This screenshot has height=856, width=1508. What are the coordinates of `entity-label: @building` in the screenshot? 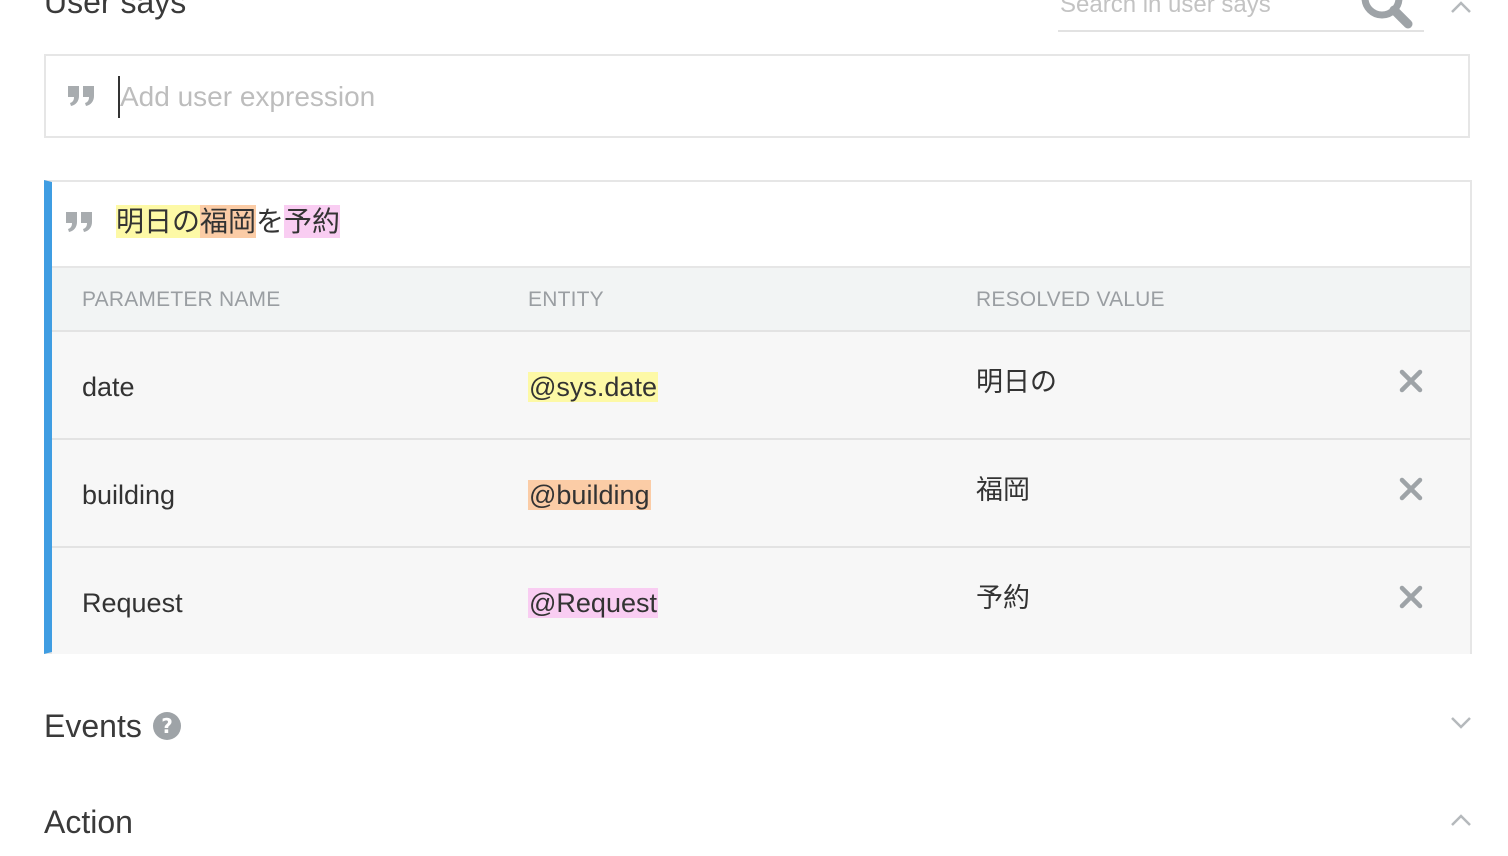 It's located at (589, 495).